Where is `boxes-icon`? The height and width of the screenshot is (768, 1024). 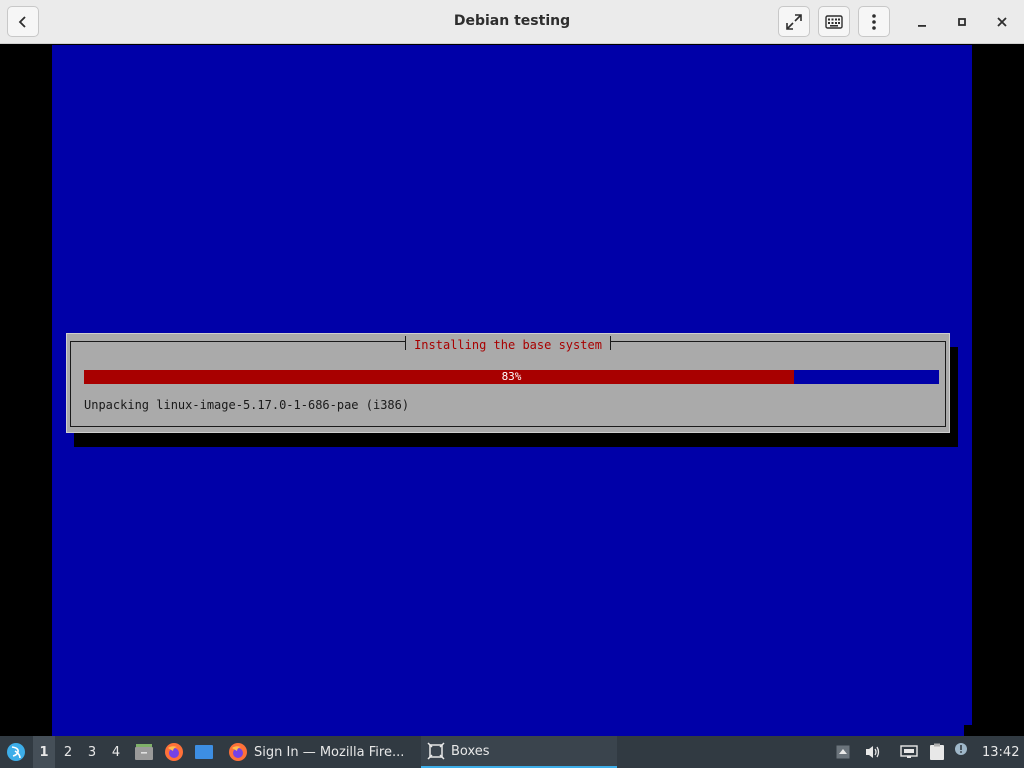
boxes-icon is located at coordinates (436, 751).